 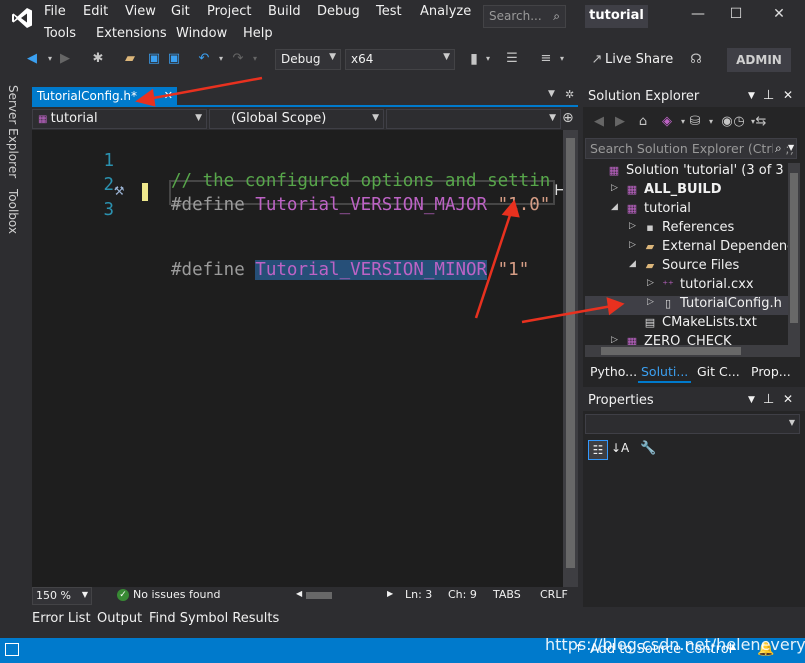 I want to click on search-icon: ⌕, so click(x=778, y=148).